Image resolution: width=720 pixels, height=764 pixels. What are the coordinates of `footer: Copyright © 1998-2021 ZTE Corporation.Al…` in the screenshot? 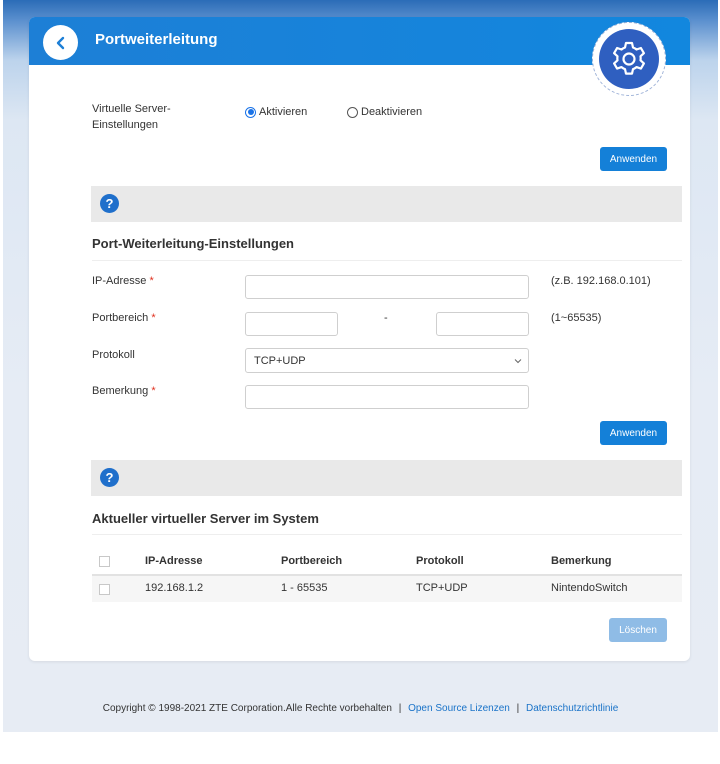 It's located at (360, 708).